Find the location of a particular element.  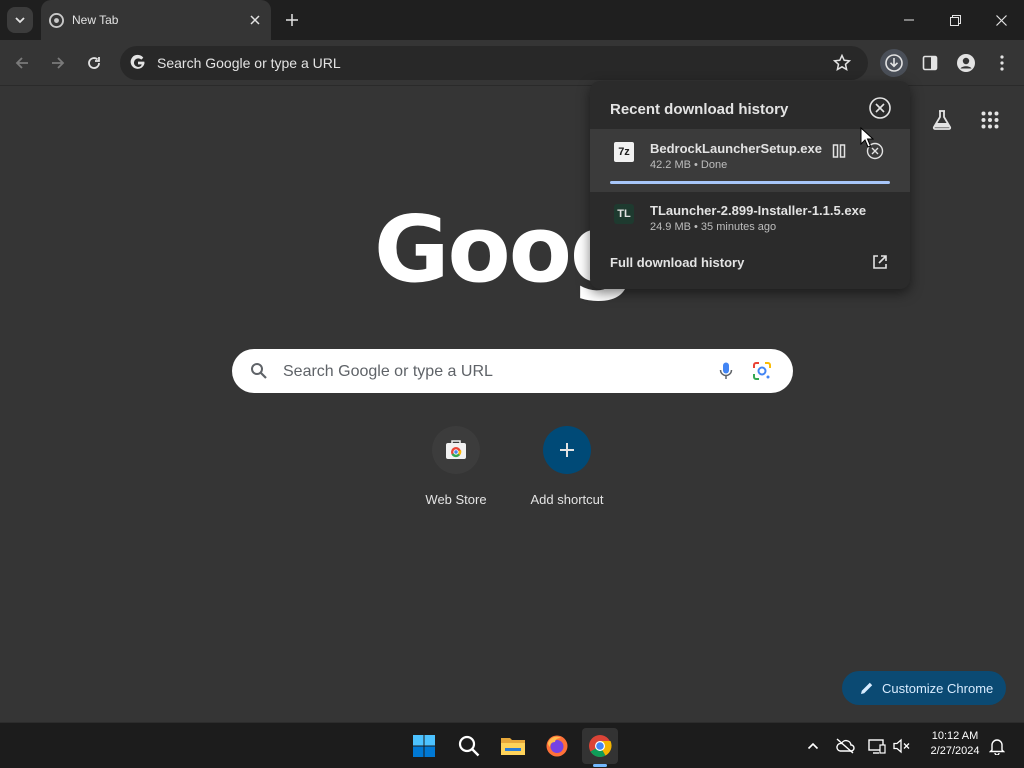

tab-search-button is located at coordinates (20, 20).